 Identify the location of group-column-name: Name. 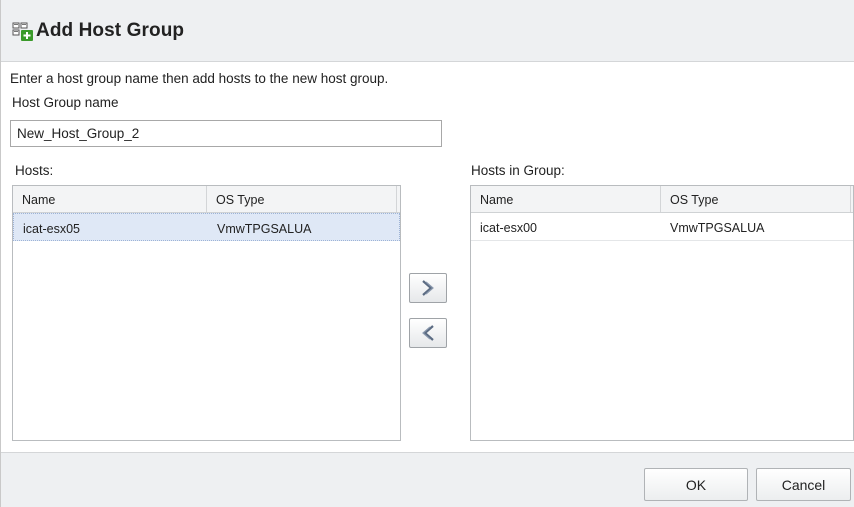
(566, 199).